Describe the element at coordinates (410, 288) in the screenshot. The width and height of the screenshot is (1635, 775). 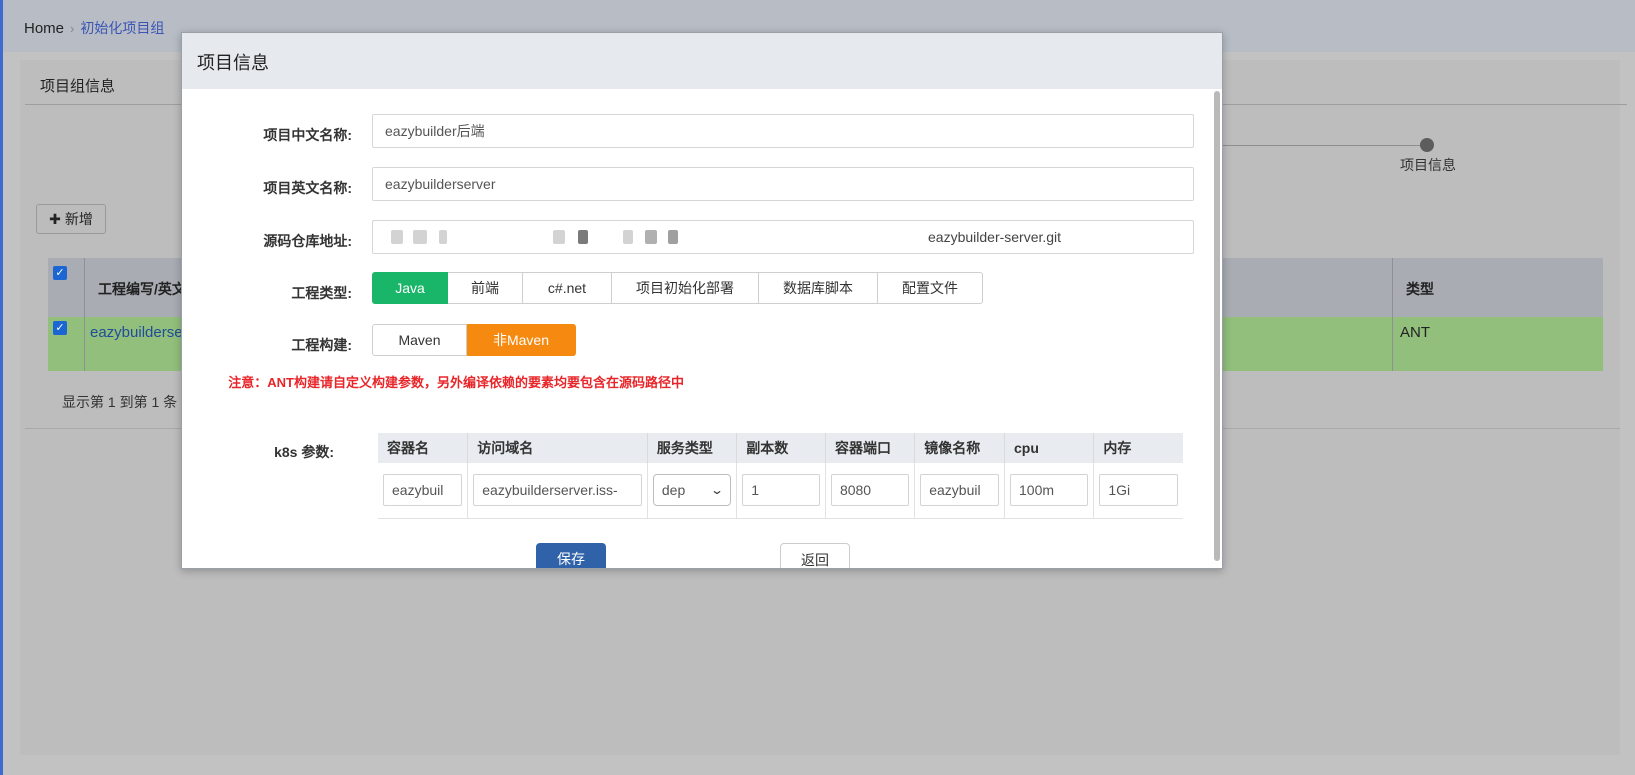
I see `project-type-java: Java` at that location.